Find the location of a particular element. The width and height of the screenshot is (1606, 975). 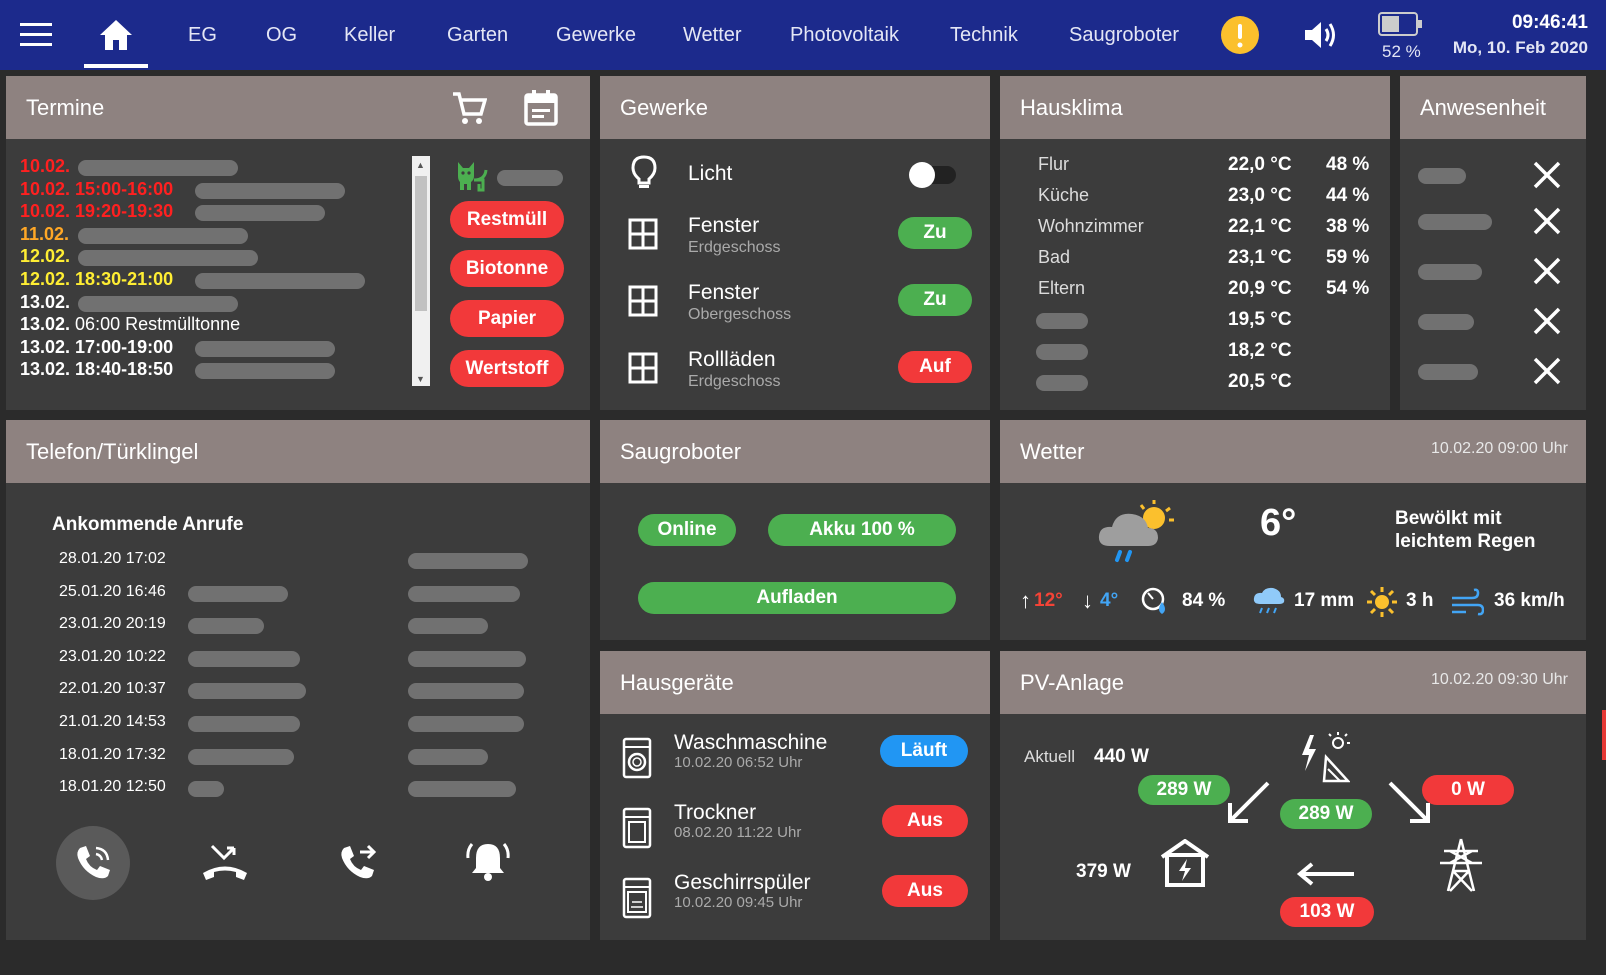

washer-icon is located at coordinates (637, 760).